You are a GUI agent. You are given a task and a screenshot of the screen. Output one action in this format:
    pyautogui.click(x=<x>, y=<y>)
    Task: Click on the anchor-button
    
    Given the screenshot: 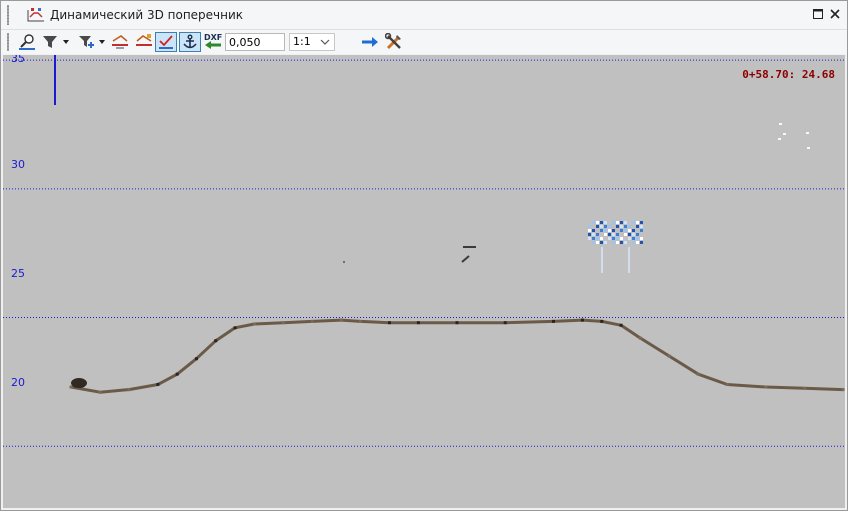 What is the action you would take?
    pyautogui.click(x=190, y=42)
    